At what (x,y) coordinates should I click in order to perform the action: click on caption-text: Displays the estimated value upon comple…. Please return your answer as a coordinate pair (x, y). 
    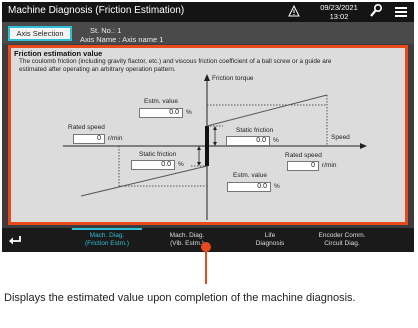
    Looking at the image, I should click on (180, 298).